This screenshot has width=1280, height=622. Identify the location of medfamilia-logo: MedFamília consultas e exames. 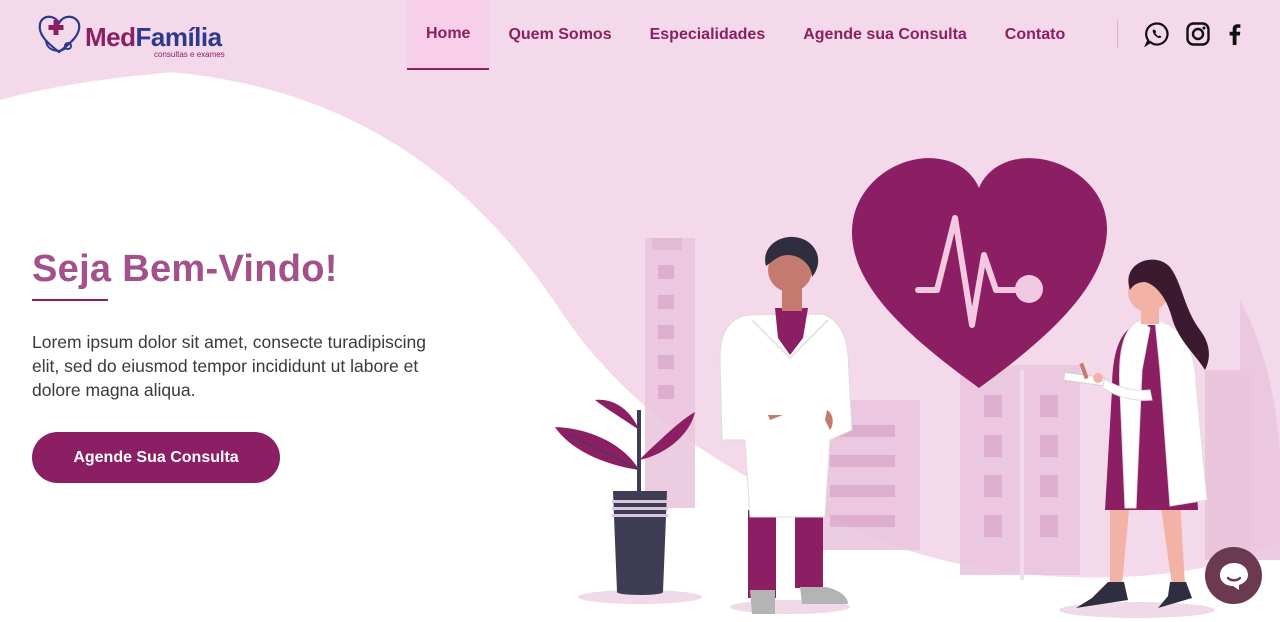
(136, 36).